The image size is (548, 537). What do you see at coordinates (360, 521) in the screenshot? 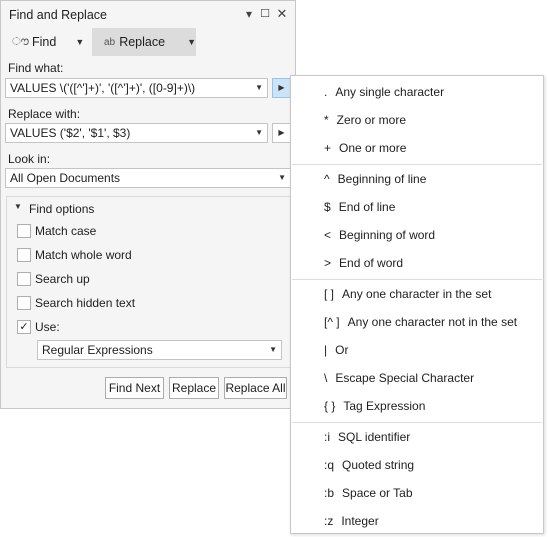
I see `menu-item-label: Integer` at bounding box center [360, 521].